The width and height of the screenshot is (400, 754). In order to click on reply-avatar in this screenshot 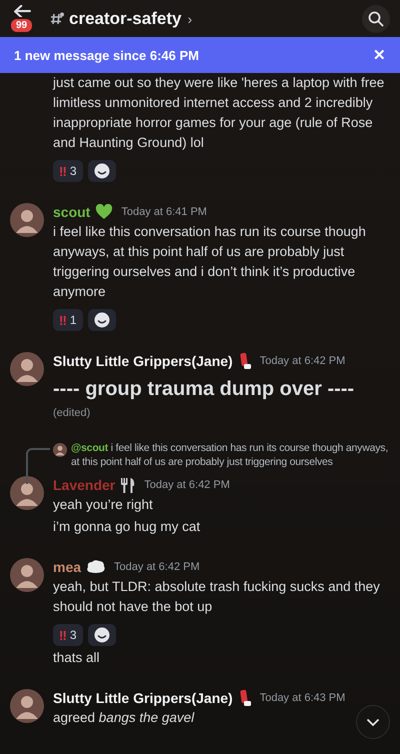, I will do `click(60, 450)`.